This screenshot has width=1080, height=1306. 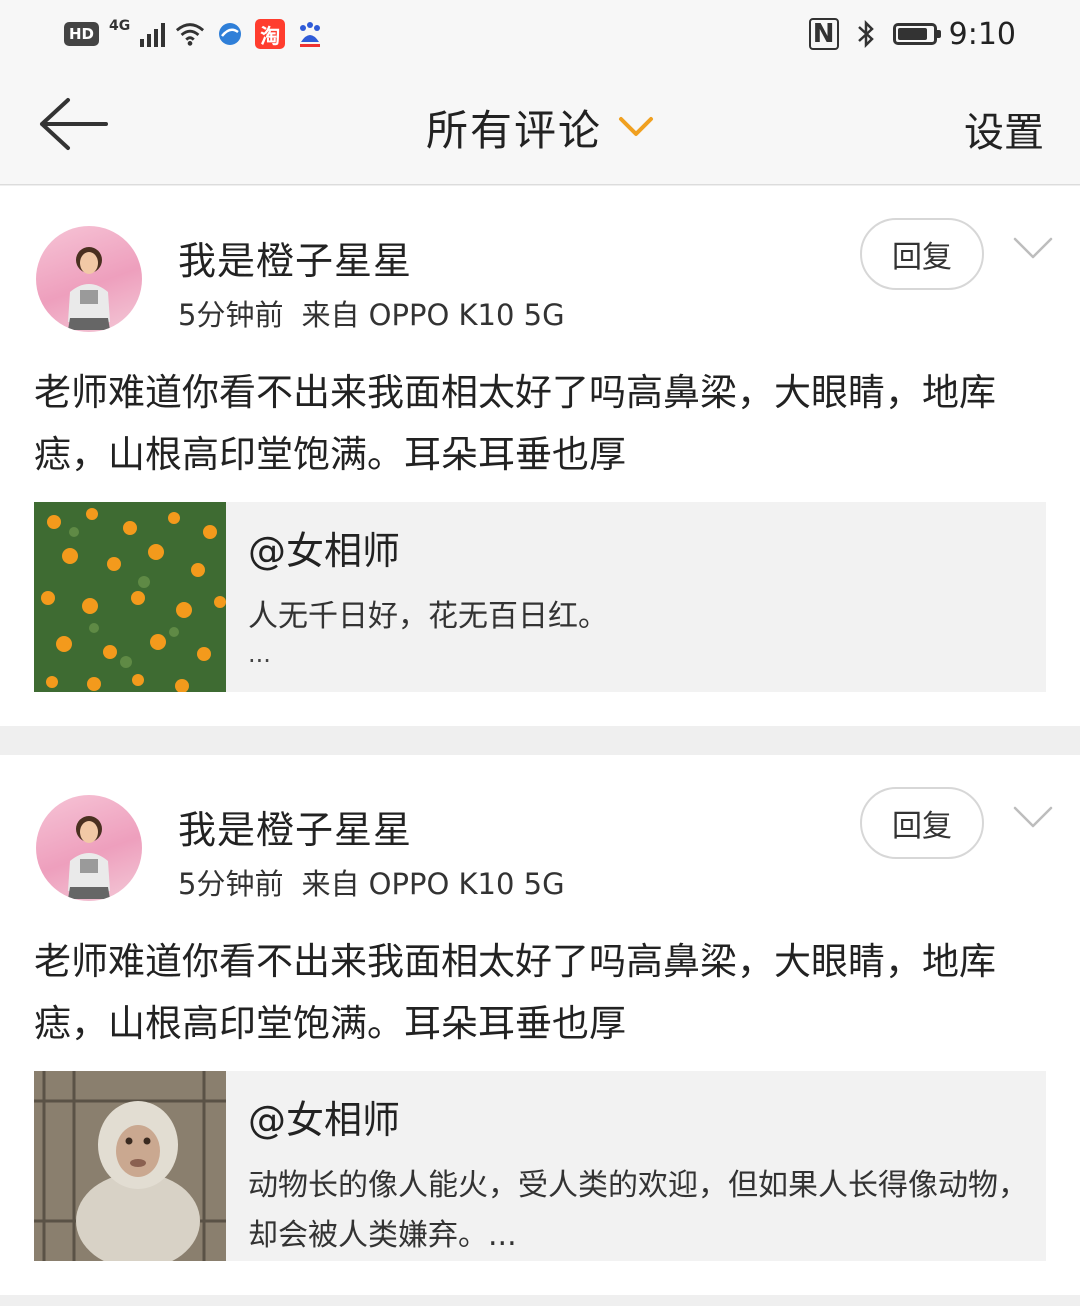 I want to click on status-bar: HD 4G 淘 N 9:10, so click(x=540, y=35).